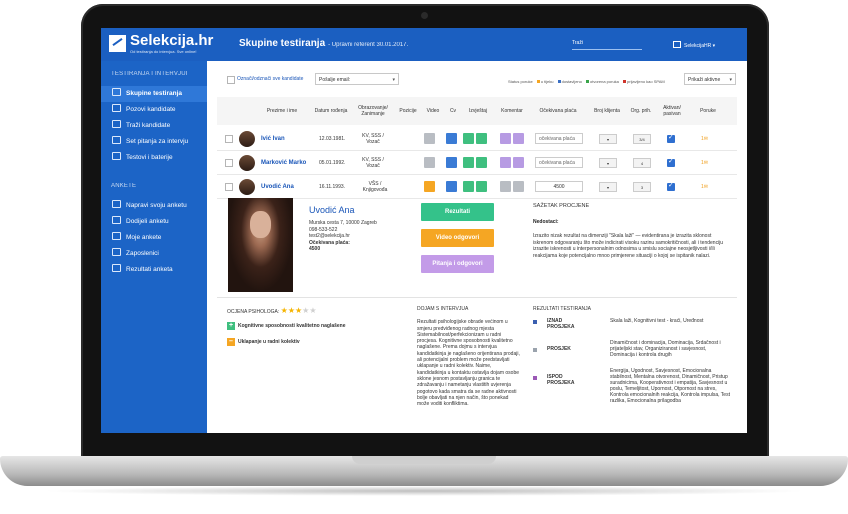 The image size is (848, 514). I want to click on video-answers-button: Video odgovori, so click(457, 238).